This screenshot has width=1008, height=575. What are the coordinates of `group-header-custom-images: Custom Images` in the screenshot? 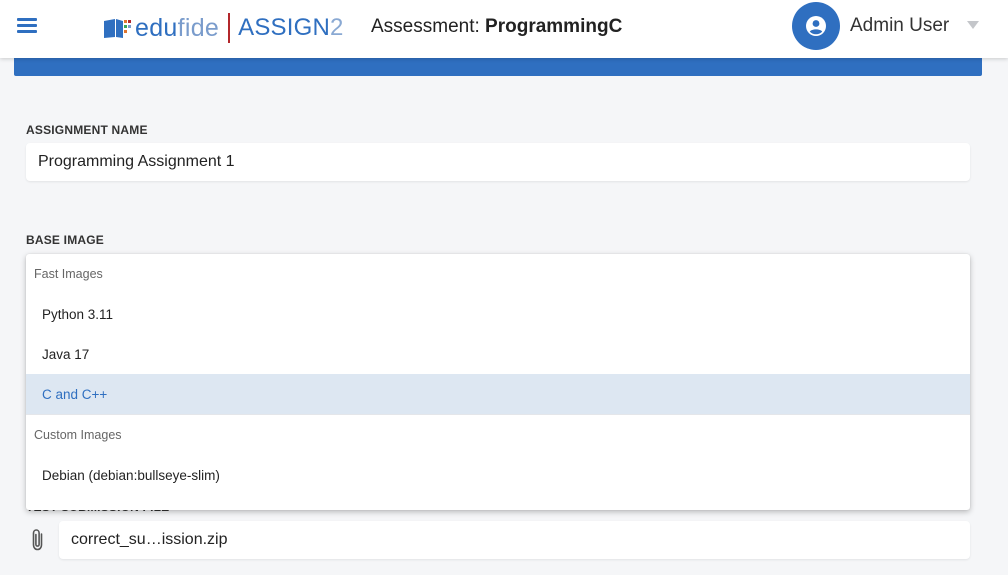 It's located at (78, 435).